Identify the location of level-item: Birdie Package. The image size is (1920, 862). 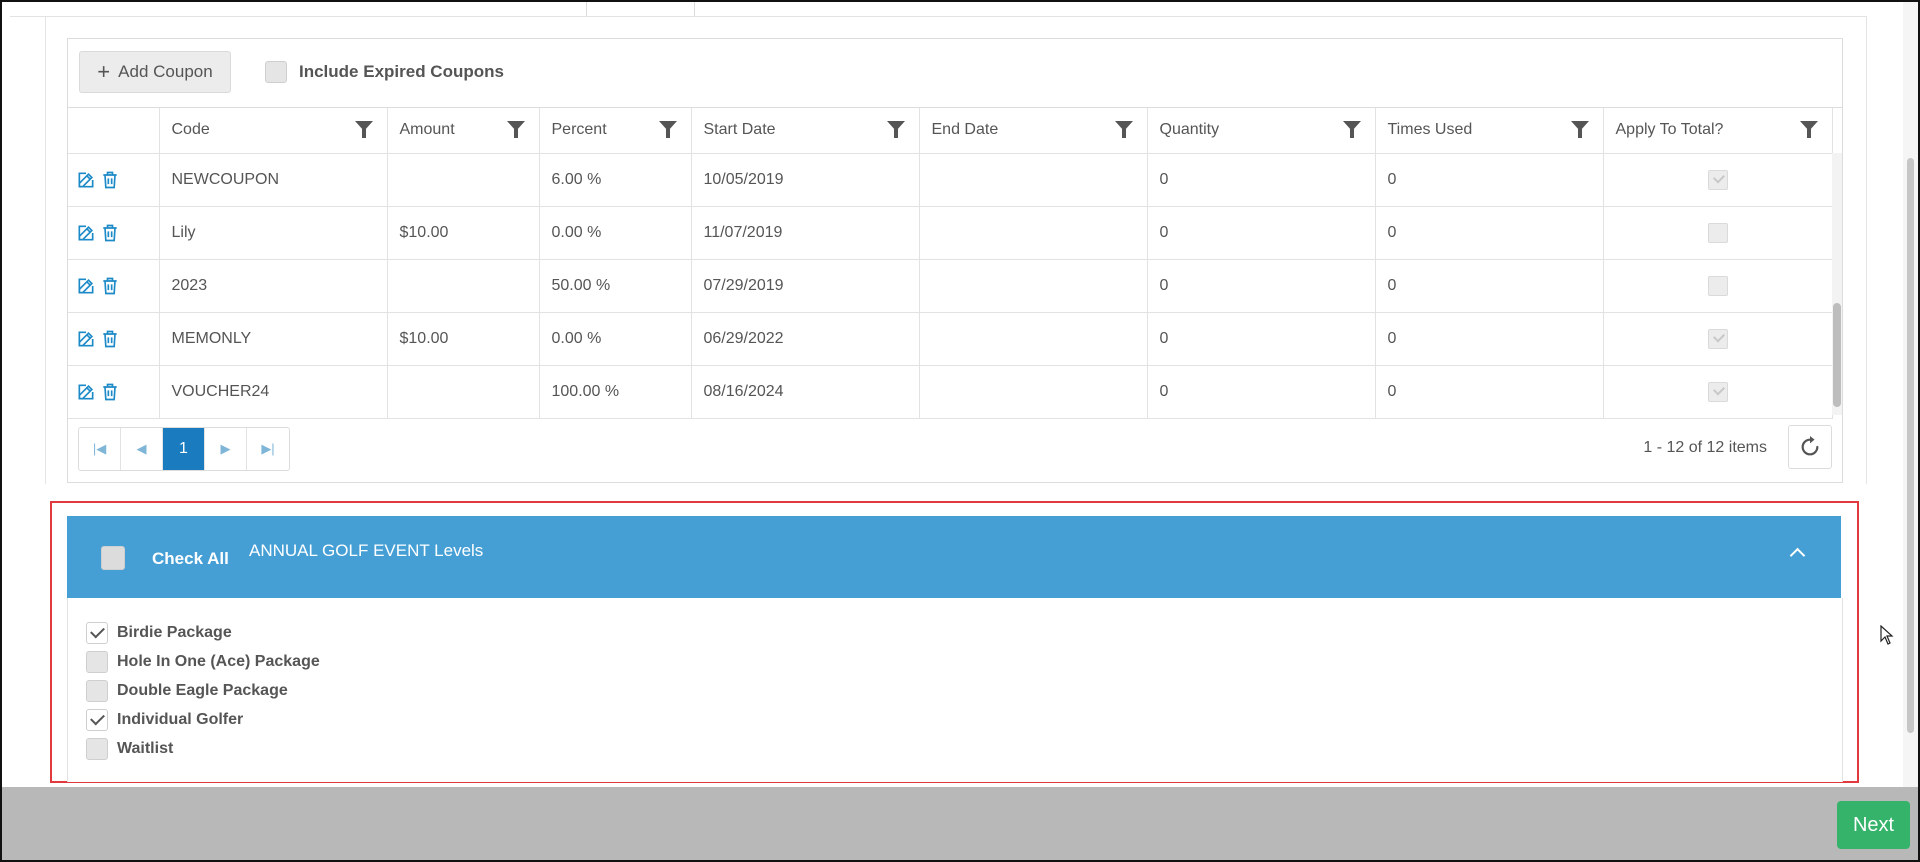
(203, 632).